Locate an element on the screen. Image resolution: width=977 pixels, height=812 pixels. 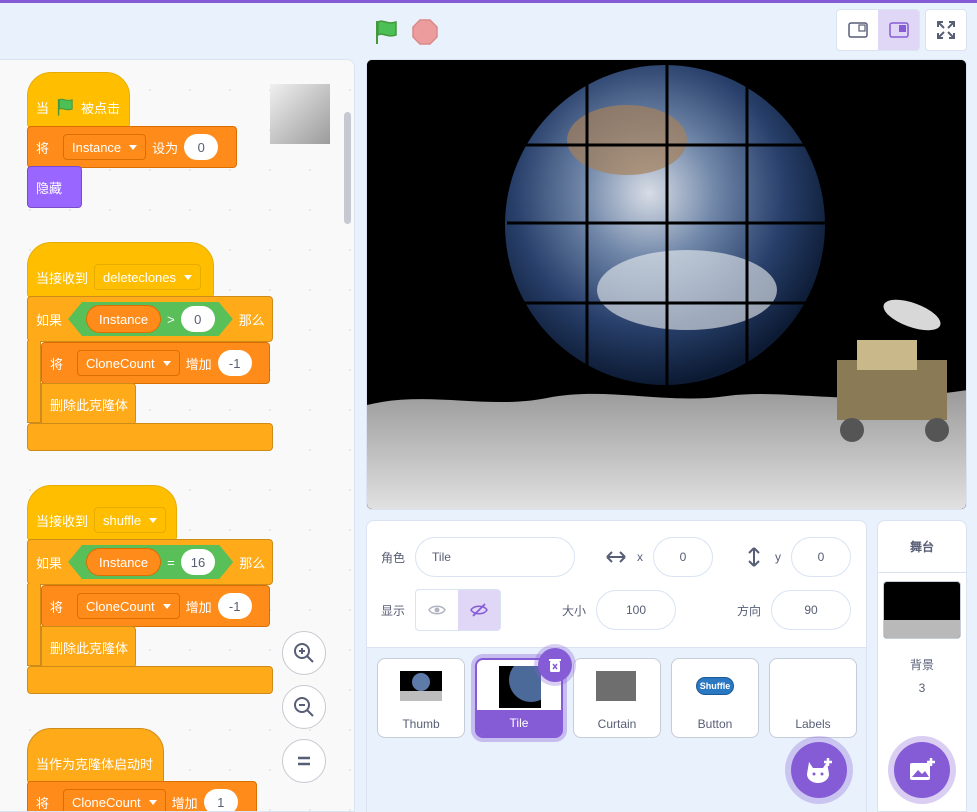
fullscreen-button is located at coordinates (946, 30).